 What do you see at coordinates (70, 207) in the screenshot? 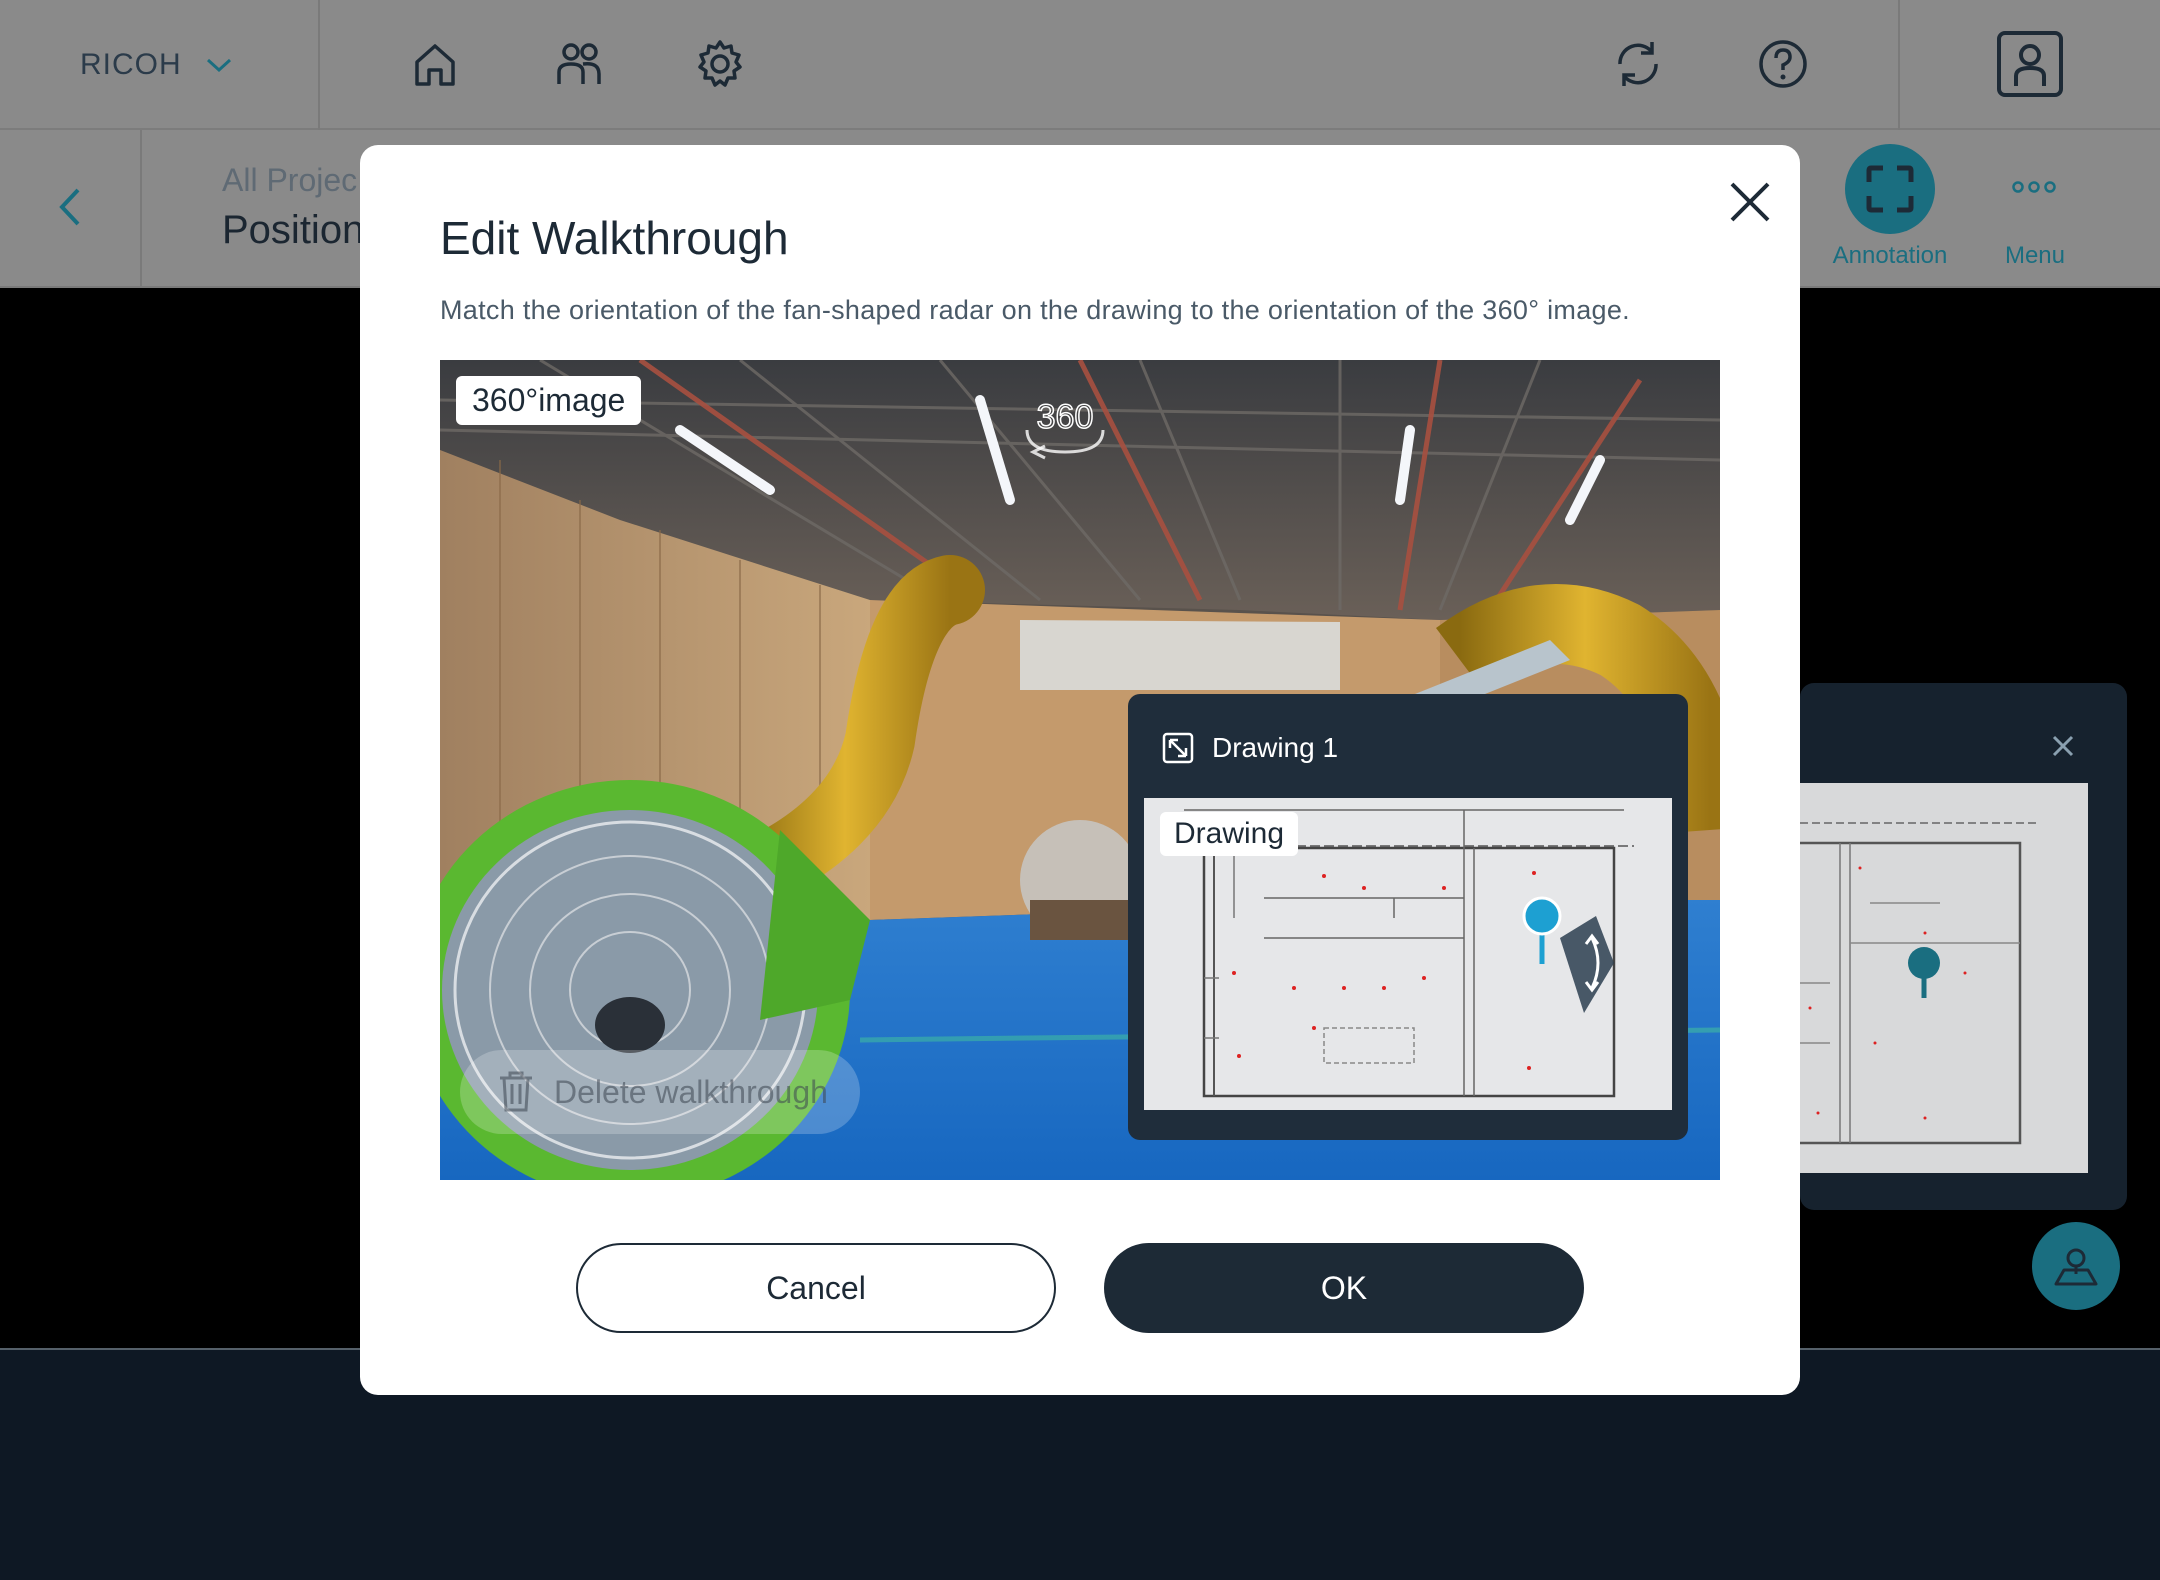
I see `back-arrow-icon` at bounding box center [70, 207].